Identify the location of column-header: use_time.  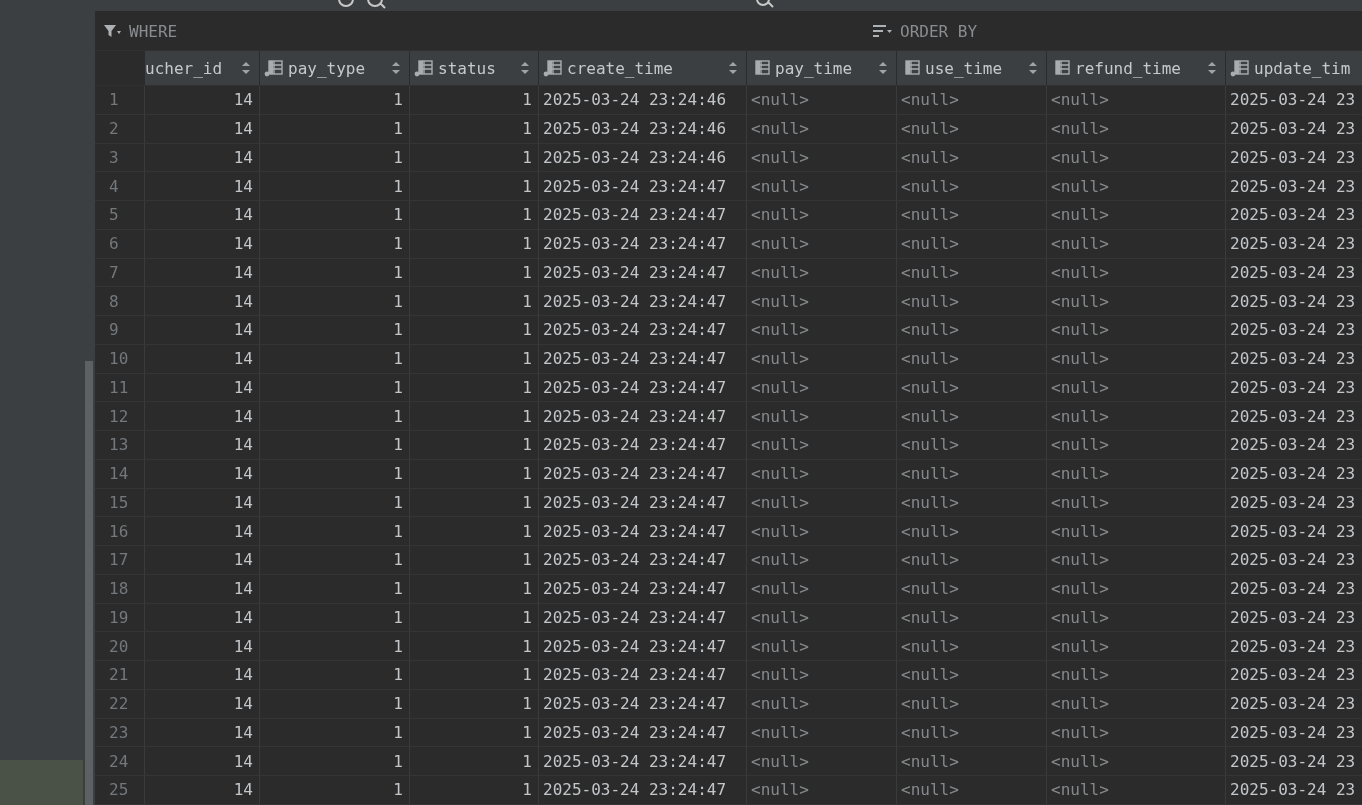
(972, 68).